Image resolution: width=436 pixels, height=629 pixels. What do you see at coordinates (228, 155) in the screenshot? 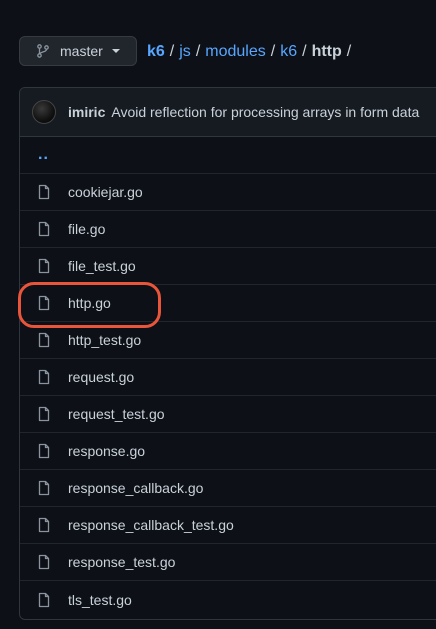
I see `parent-directory-link: ..` at bounding box center [228, 155].